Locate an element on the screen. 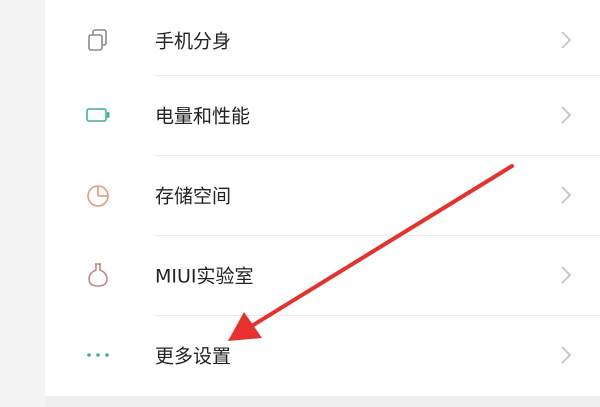 The width and height of the screenshot is (600, 407). settings-item-label: 存储空间 is located at coordinates (193, 196).